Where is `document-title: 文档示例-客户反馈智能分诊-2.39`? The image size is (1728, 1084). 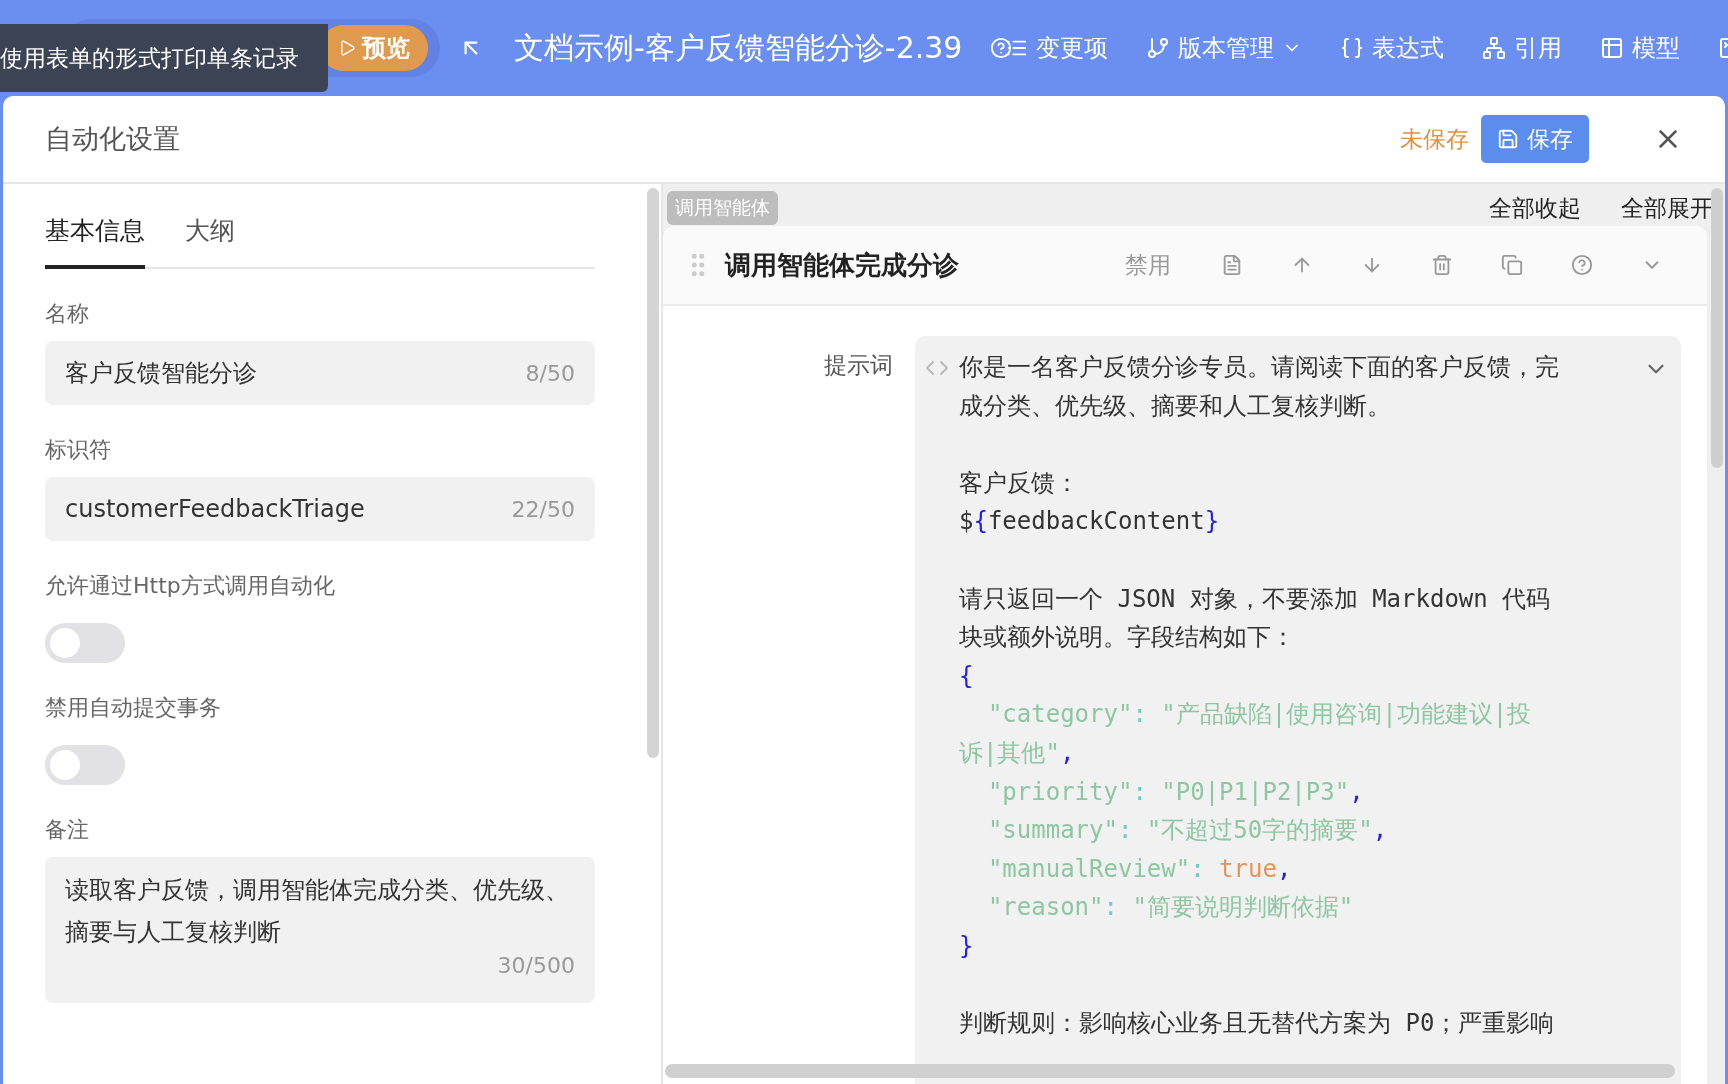 document-title: 文档示例-客户反馈智能分诊-2.39 is located at coordinates (738, 47).